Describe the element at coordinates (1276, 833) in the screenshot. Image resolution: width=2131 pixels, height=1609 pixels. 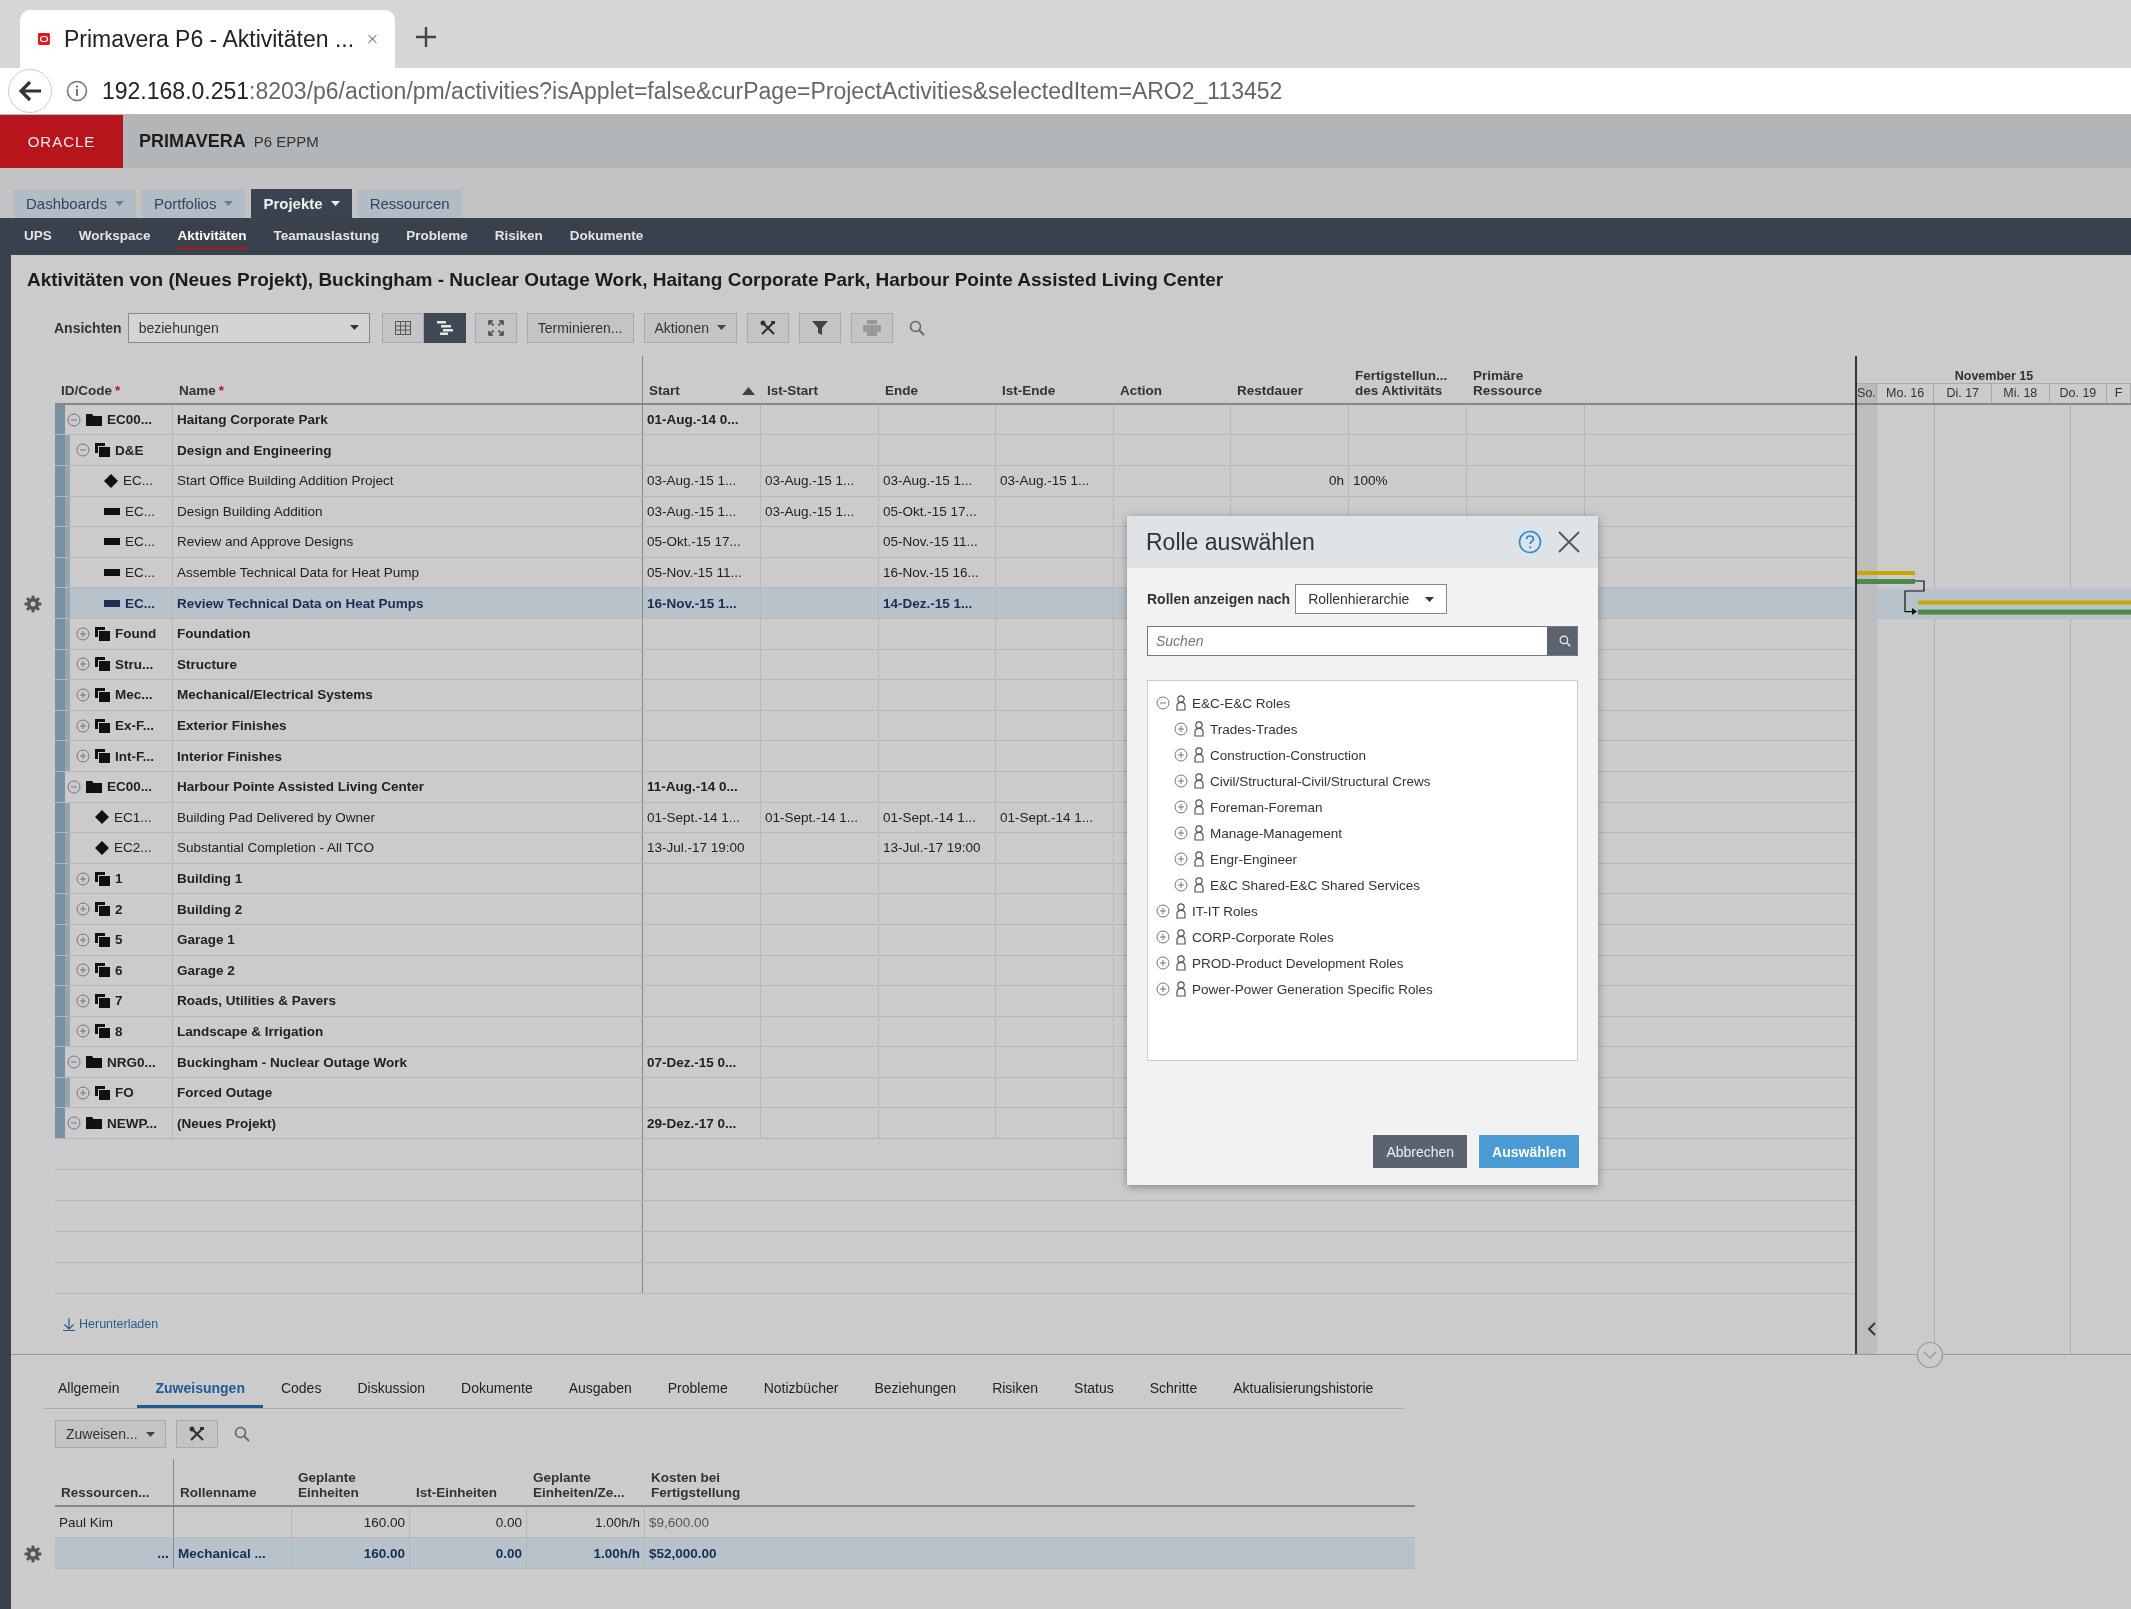
I see `role-item: Manage-Management` at that location.